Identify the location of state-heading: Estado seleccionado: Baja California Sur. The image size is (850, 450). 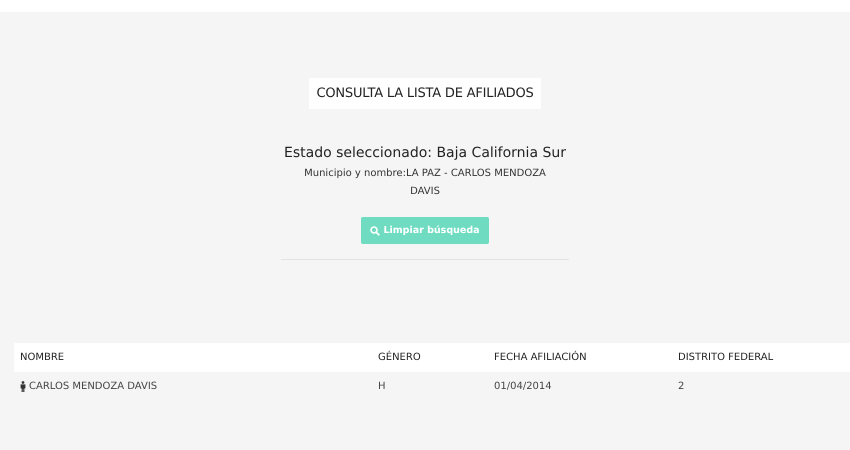
(425, 153).